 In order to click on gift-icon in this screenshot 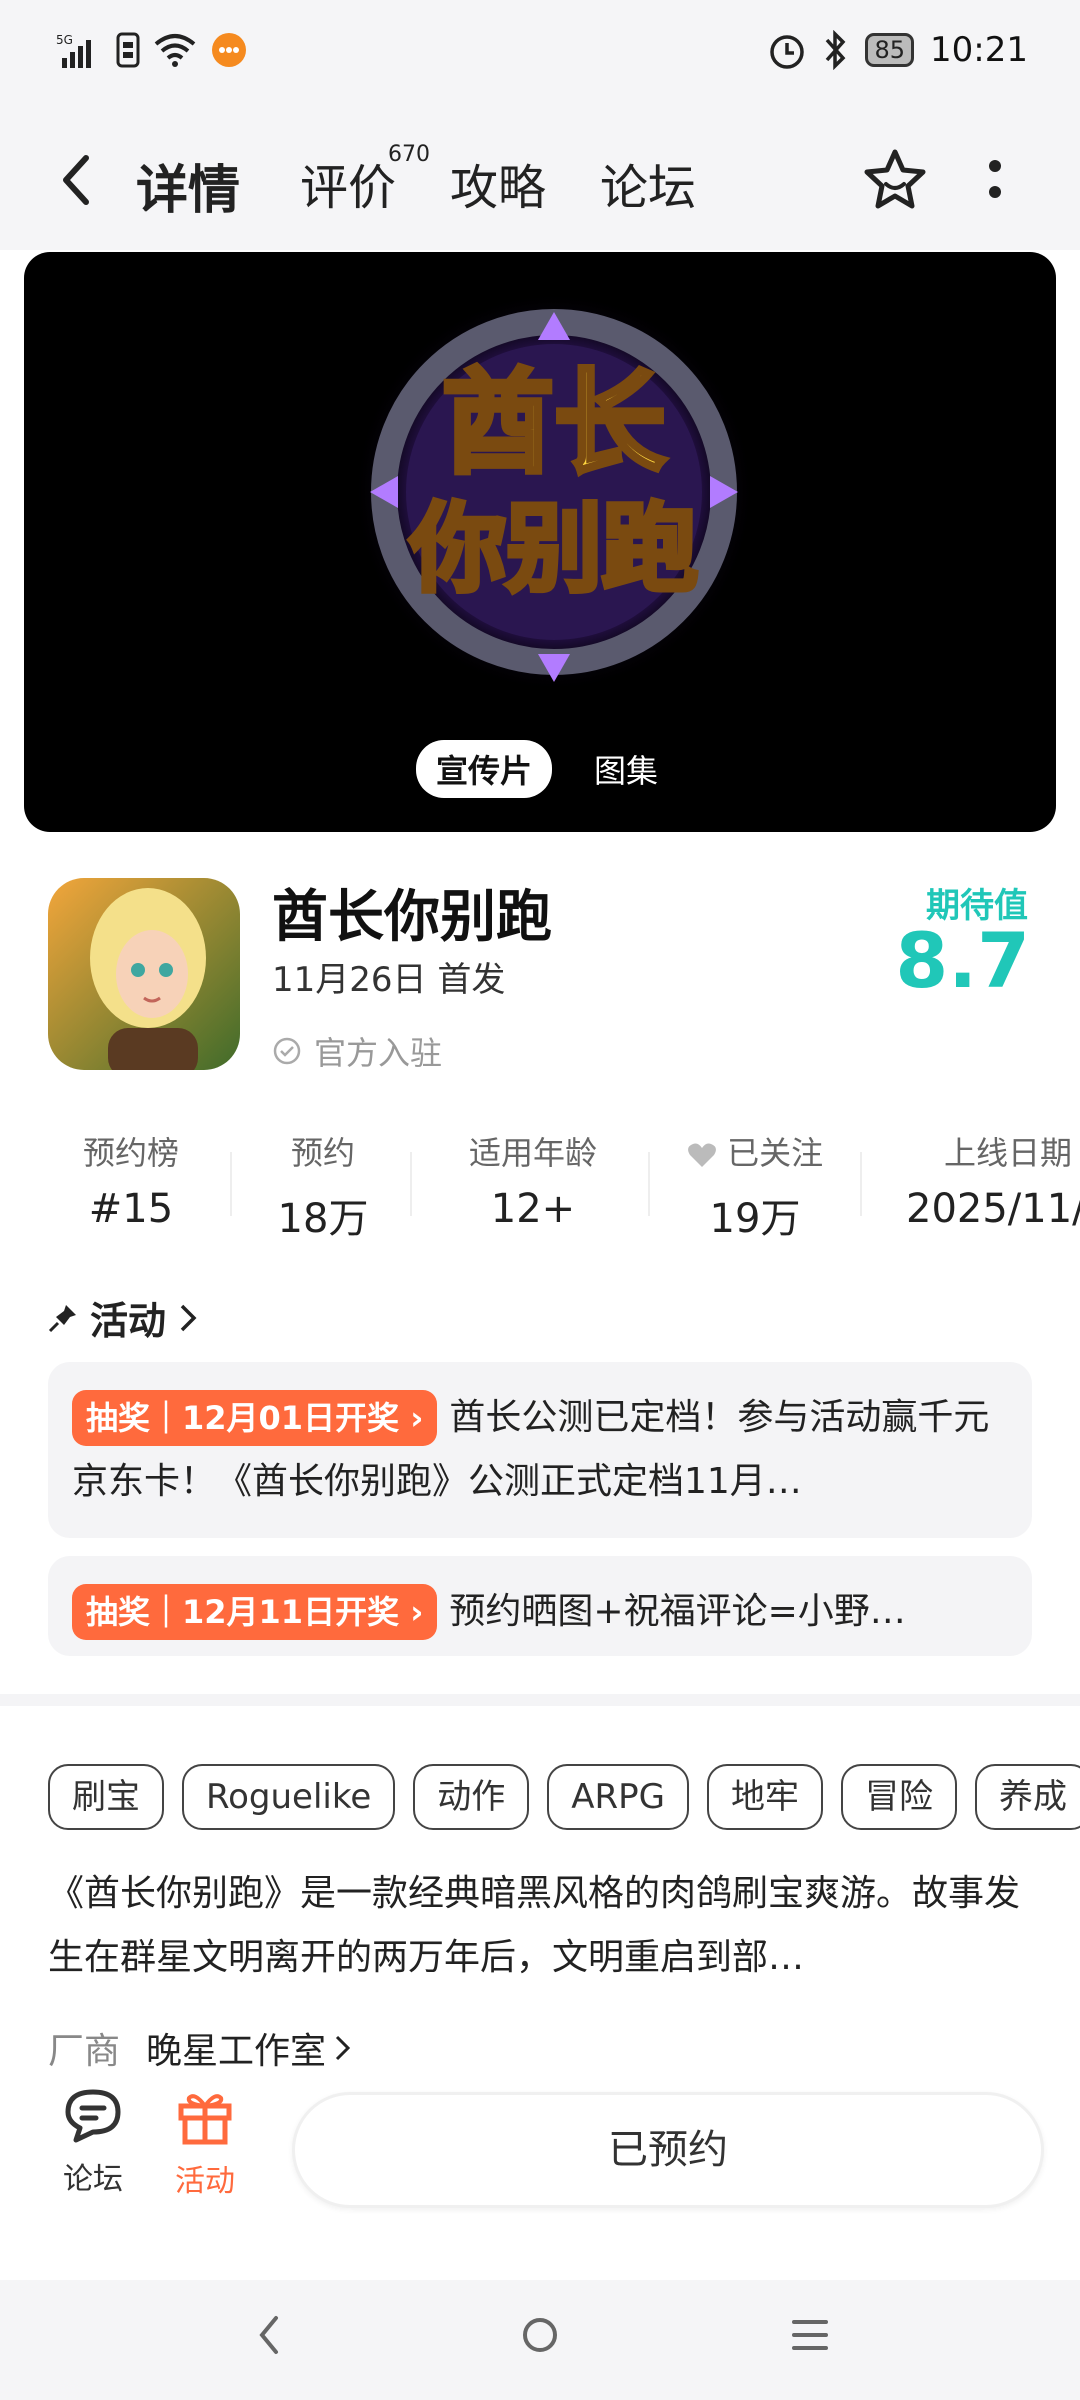, I will do `click(205, 2119)`.